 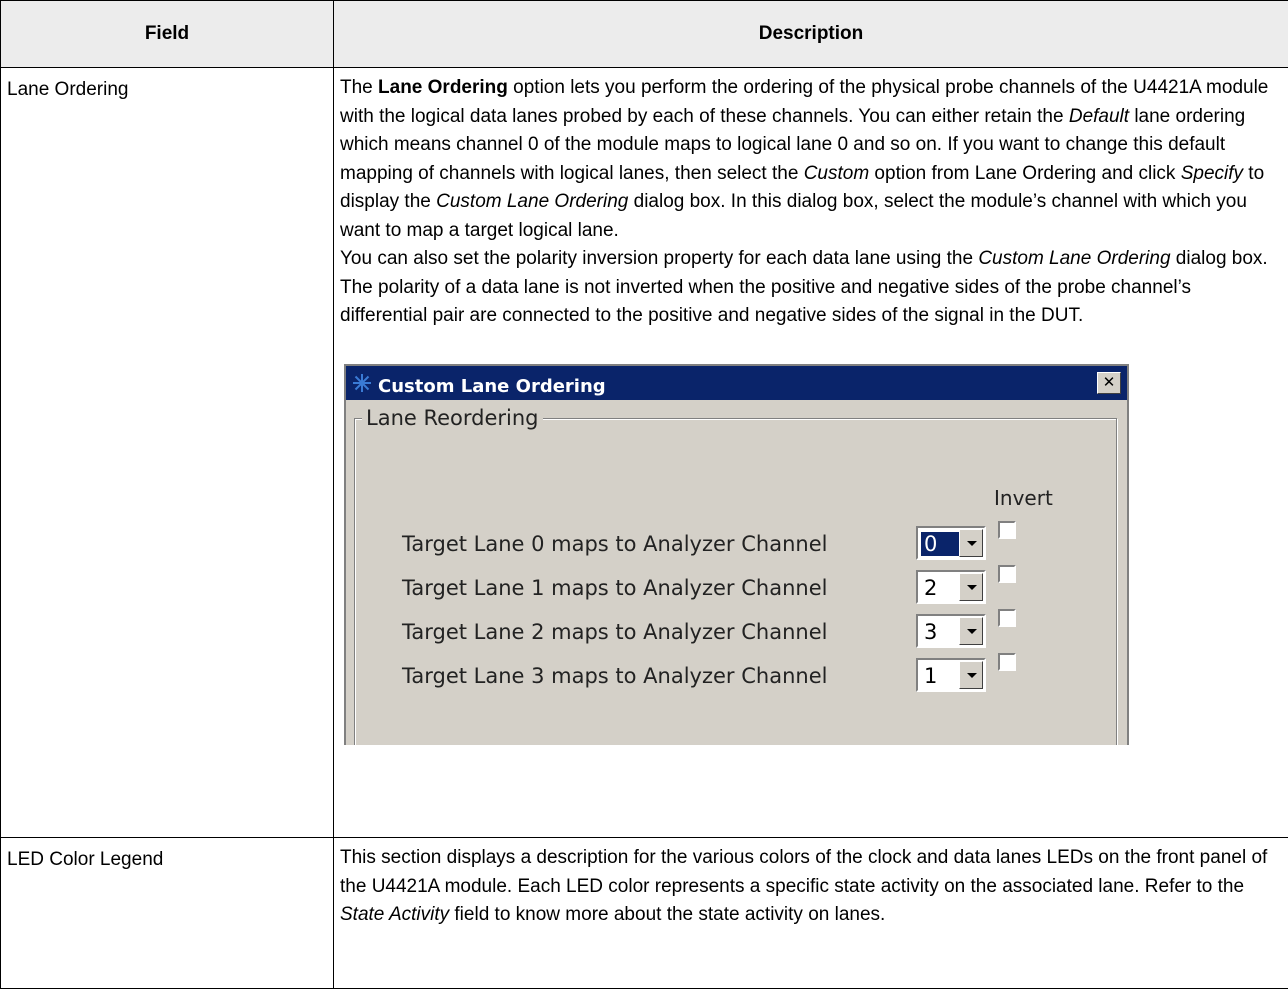 What do you see at coordinates (736, 382) in the screenshot?
I see `dialog-titlebar: Custom Lane Ordering ✕` at bounding box center [736, 382].